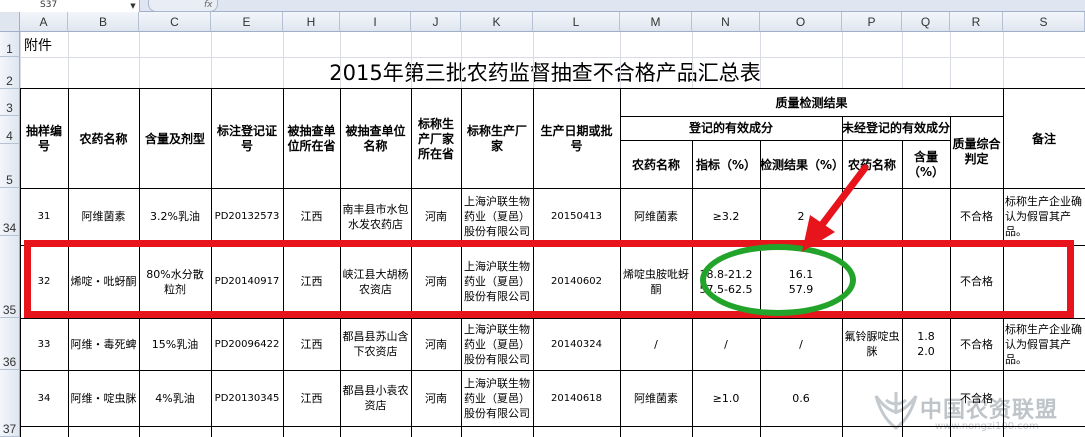 This screenshot has width=1085, height=437. Describe the element at coordinates (10, 166) in the screenshot. I see `row-header-5: 5` at that location.